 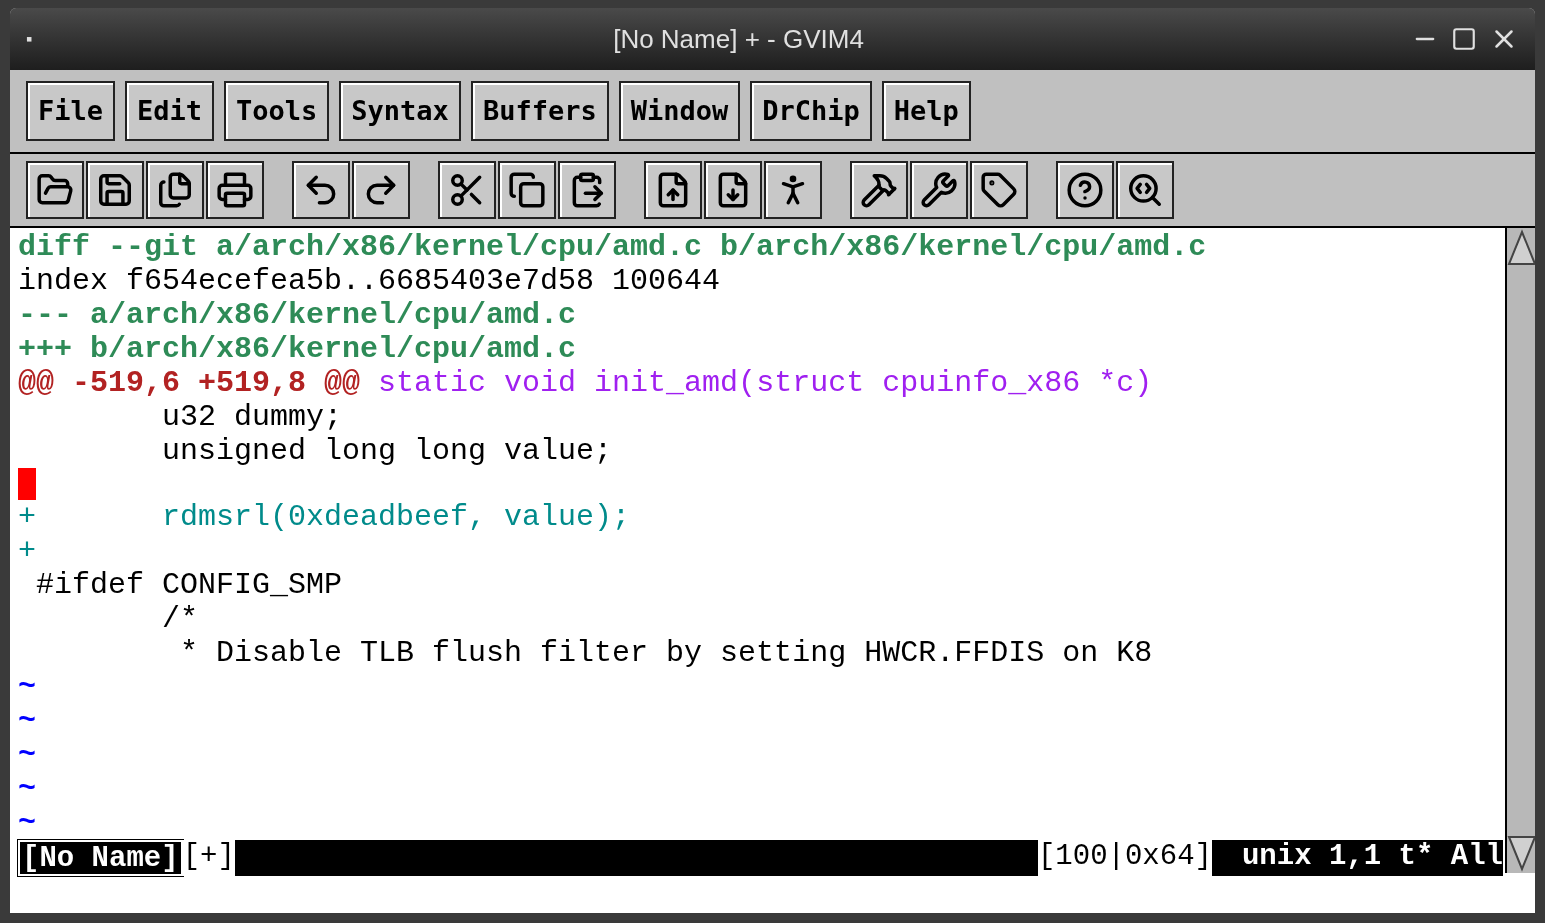 I want to click on find-icon, so click(x=1145, y=190).